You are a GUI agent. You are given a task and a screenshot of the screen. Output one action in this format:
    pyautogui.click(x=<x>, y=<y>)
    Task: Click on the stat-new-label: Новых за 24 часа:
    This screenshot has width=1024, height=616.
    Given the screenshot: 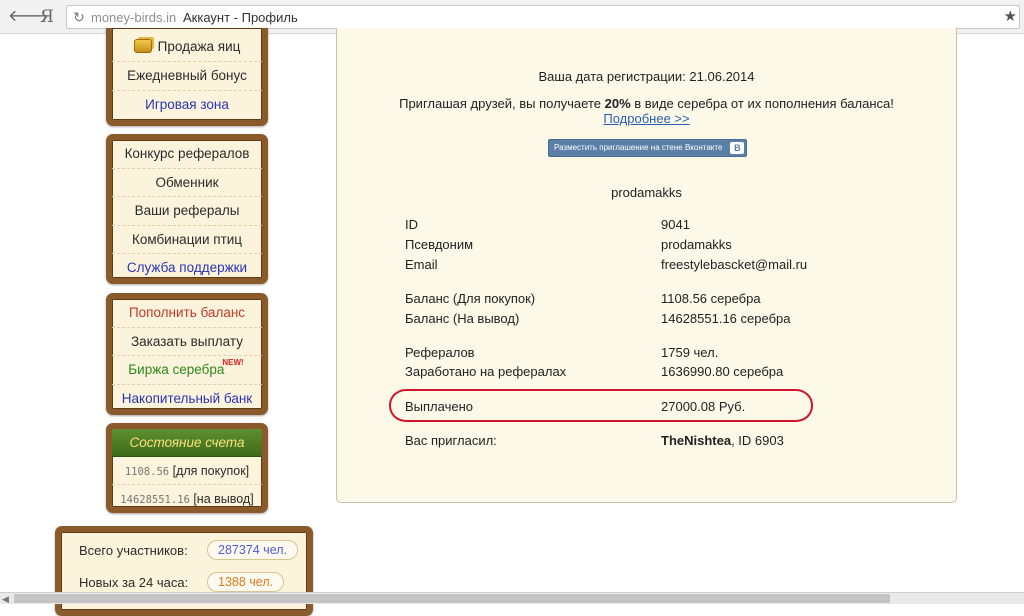 What is the action you would take?
    pyautogui.click(x=134, y=582)
    